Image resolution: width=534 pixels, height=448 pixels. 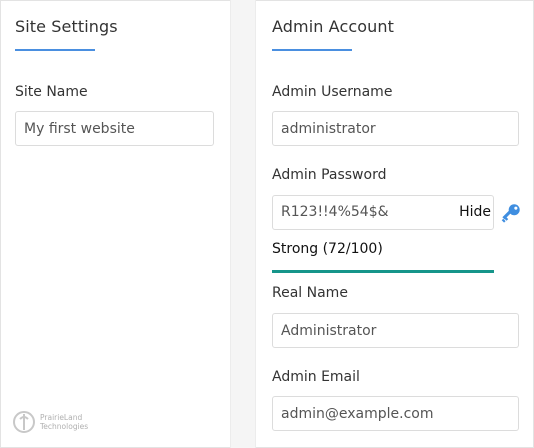 I want to click on admin-password-label: Admin Password, so click(x=329, y=175).